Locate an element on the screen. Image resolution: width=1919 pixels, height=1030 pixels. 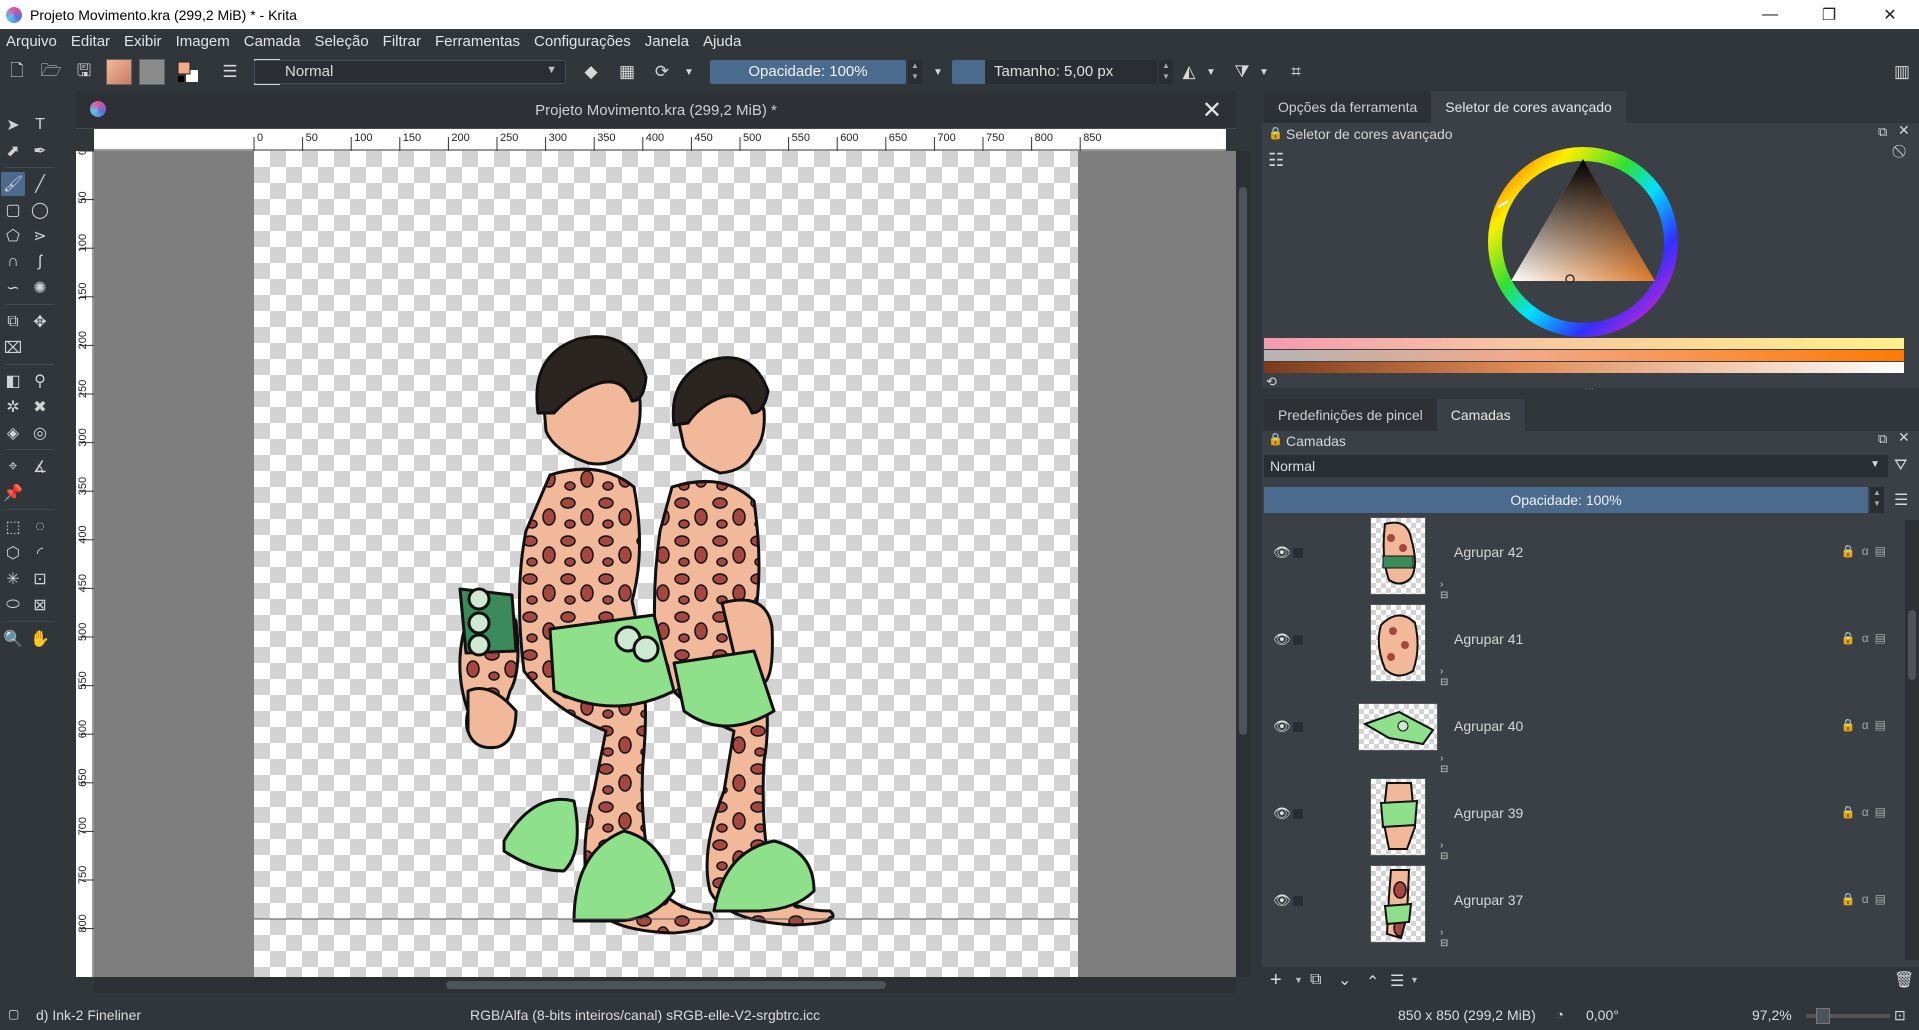
brush-settings-icon: ☰ is located at coordinates (230, 72).